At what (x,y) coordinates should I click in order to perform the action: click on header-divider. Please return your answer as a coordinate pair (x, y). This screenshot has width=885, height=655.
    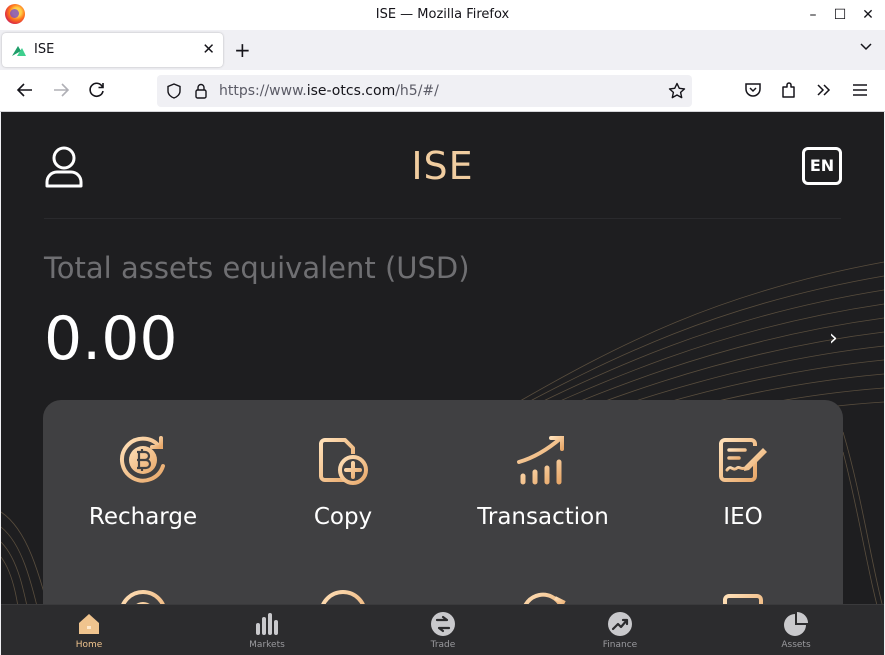
    Looking at the image, I should click on (442, 218).